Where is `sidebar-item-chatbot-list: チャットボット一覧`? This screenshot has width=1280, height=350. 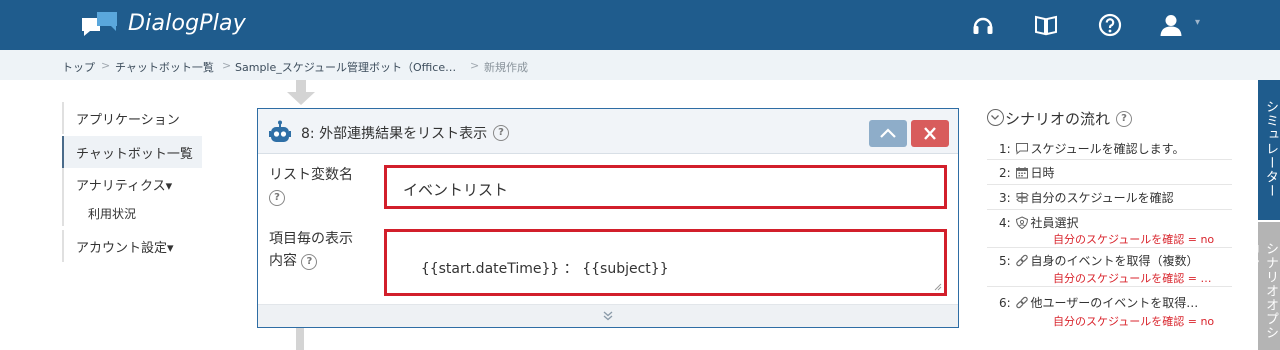
sidebar-item-chatbot-list: チャットボット一覧 is located at coordinates (132, 152).